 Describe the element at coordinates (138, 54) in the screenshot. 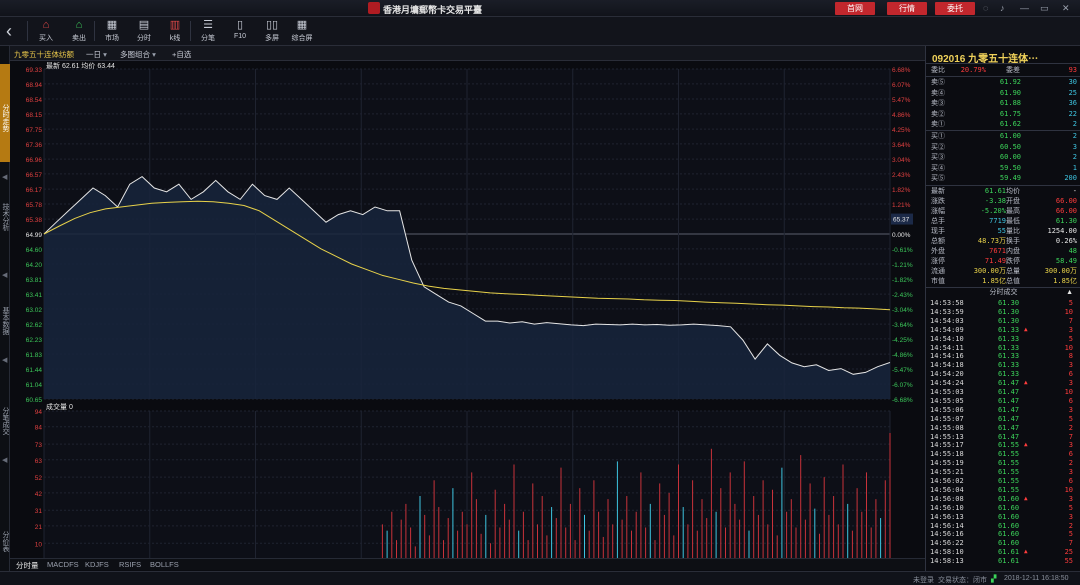

I see `combo-select: 多图组合 ▾` at that location.